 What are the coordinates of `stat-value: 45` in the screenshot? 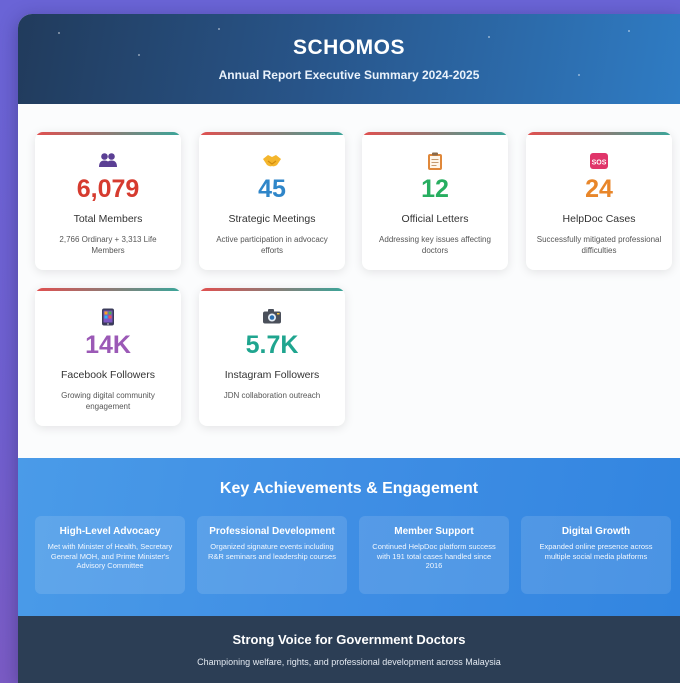 It's located at (272, 189).